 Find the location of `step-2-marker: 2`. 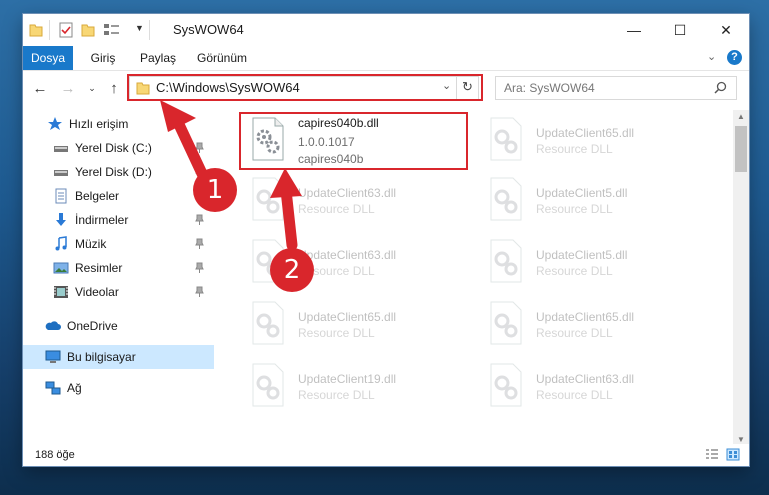

step-2-marker: 2 is located at coordinates (292, 270).